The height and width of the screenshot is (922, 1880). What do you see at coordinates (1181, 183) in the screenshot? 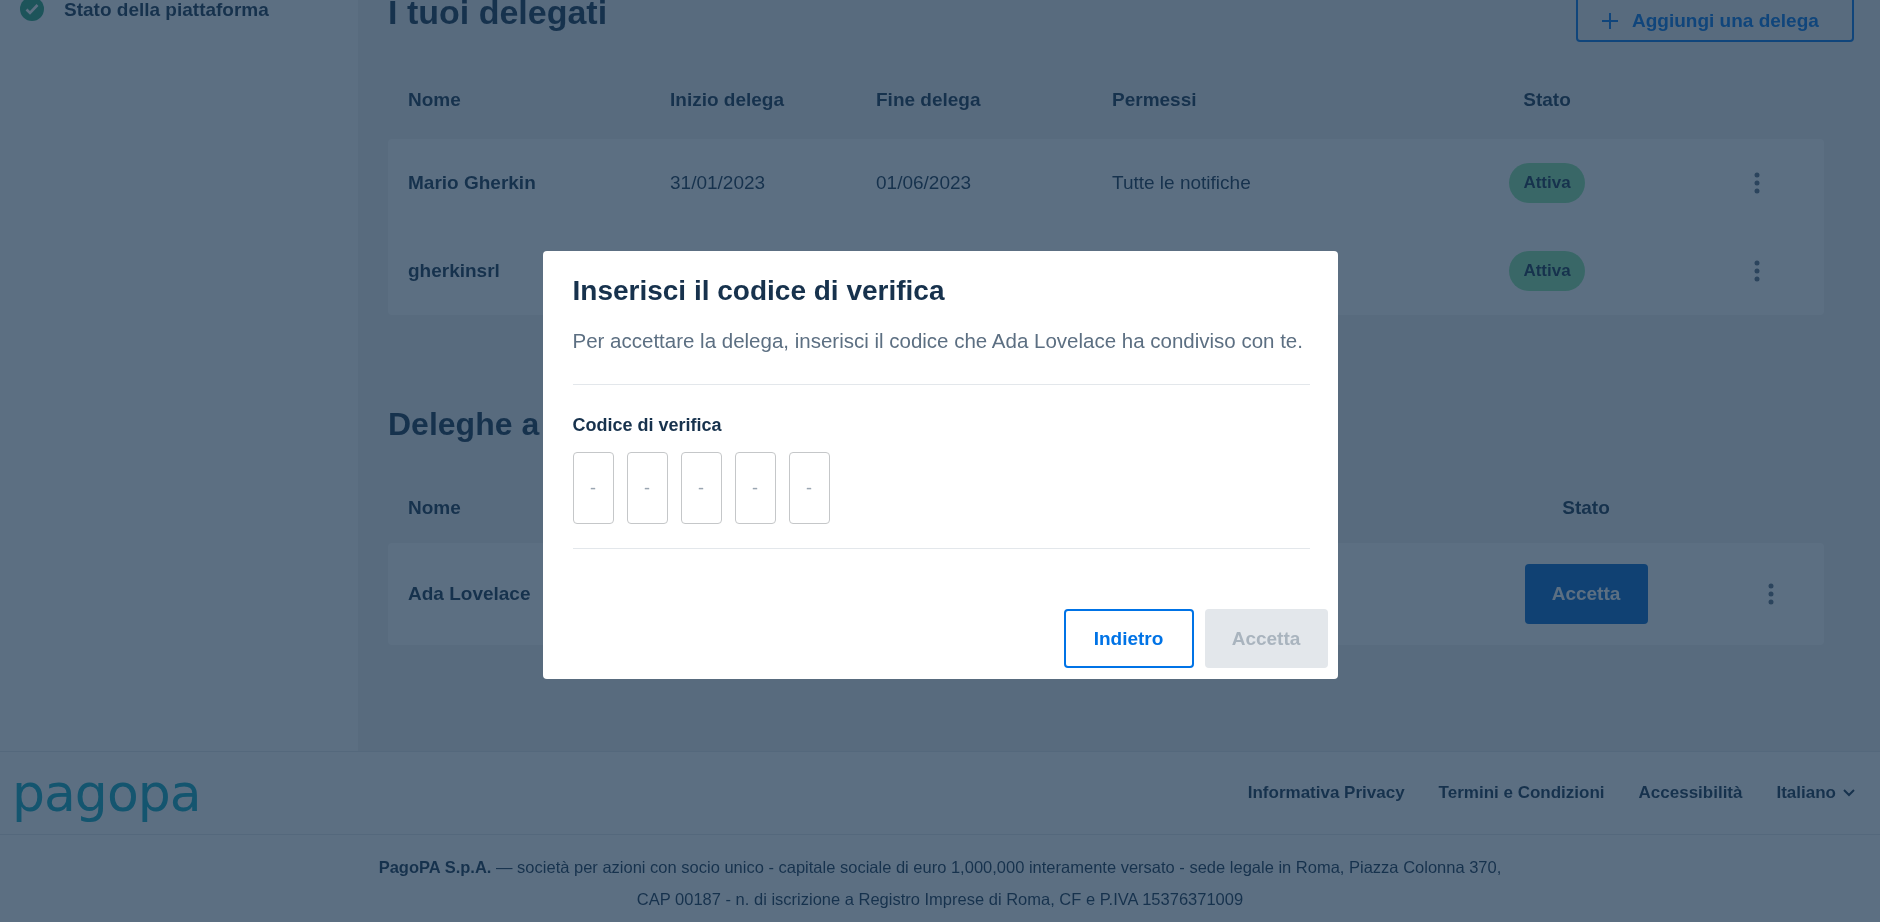
I see `table-cell: Tutte le notifiche` at bounding box center [1181, 183].